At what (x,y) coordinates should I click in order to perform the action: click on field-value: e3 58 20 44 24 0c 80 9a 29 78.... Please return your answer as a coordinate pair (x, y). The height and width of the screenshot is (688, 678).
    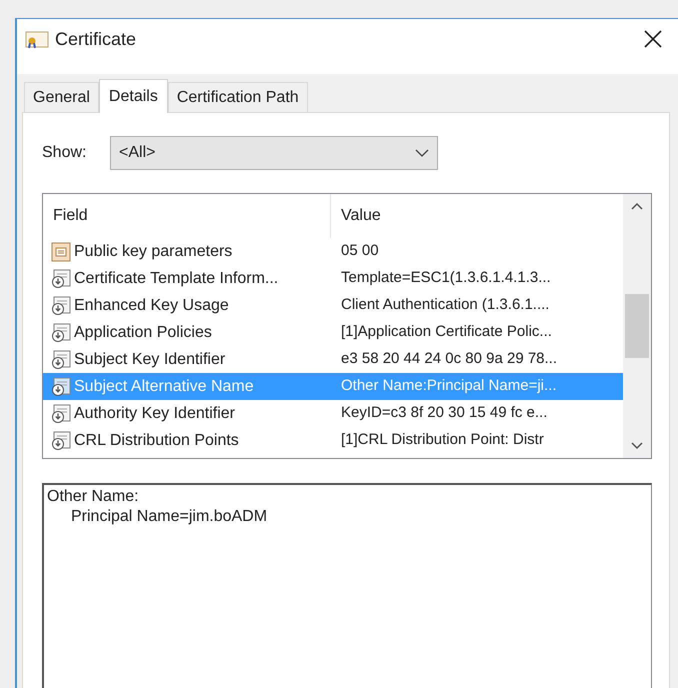
    Looking at the image, I should click on (449, 359).